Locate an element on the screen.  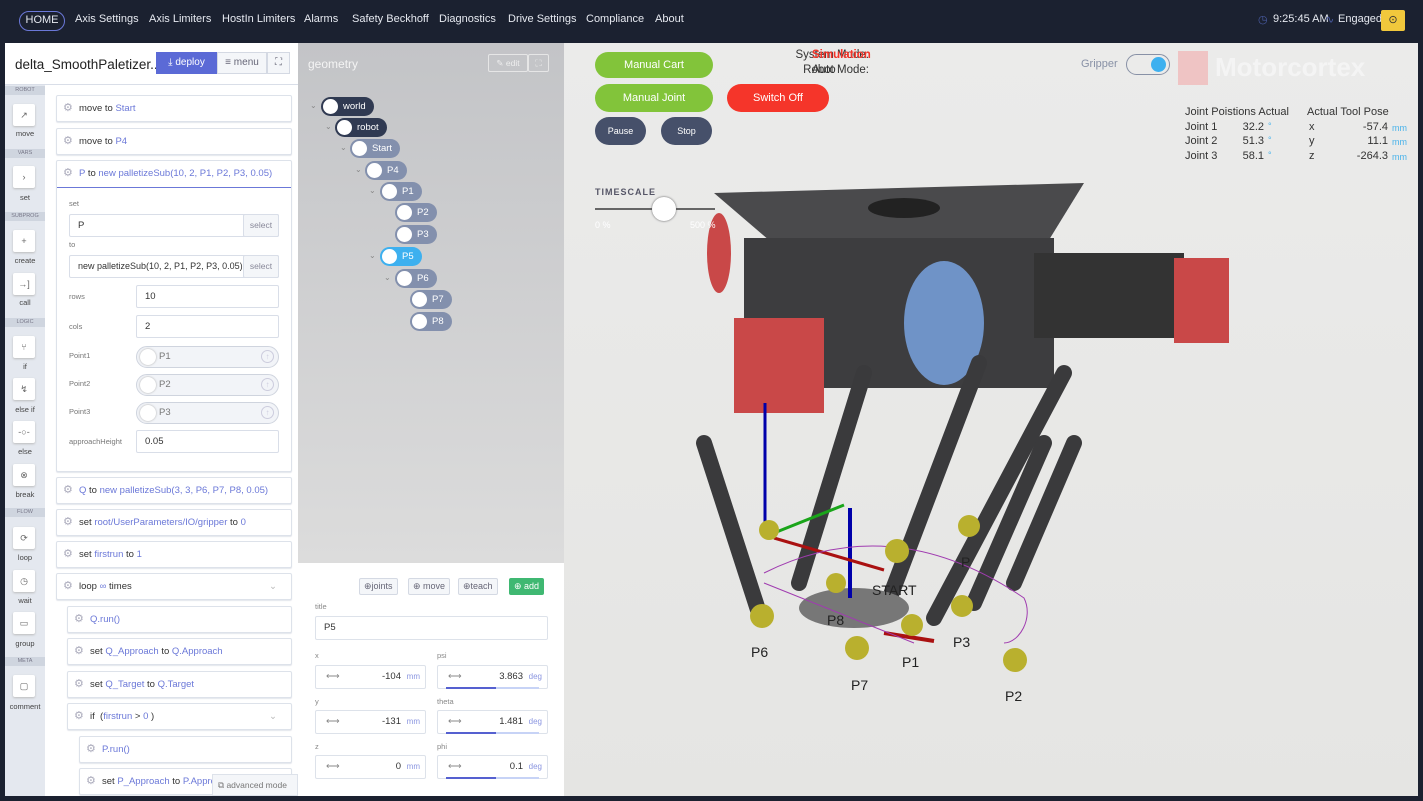
collapse-button: ⛶ is located at coordinates (278, 63).